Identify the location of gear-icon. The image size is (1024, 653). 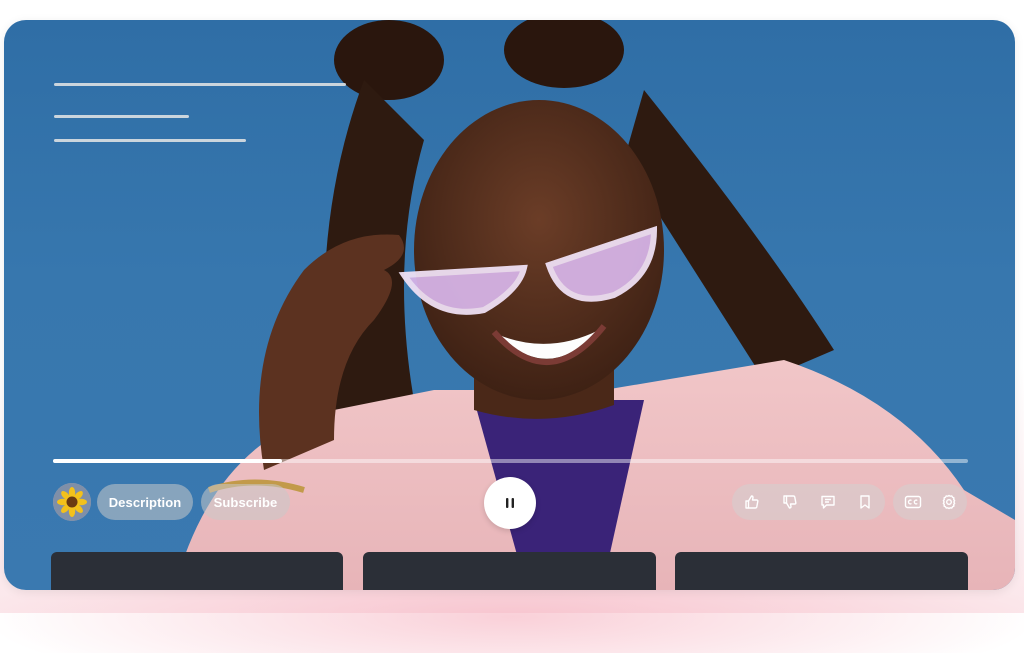
(949, 502).